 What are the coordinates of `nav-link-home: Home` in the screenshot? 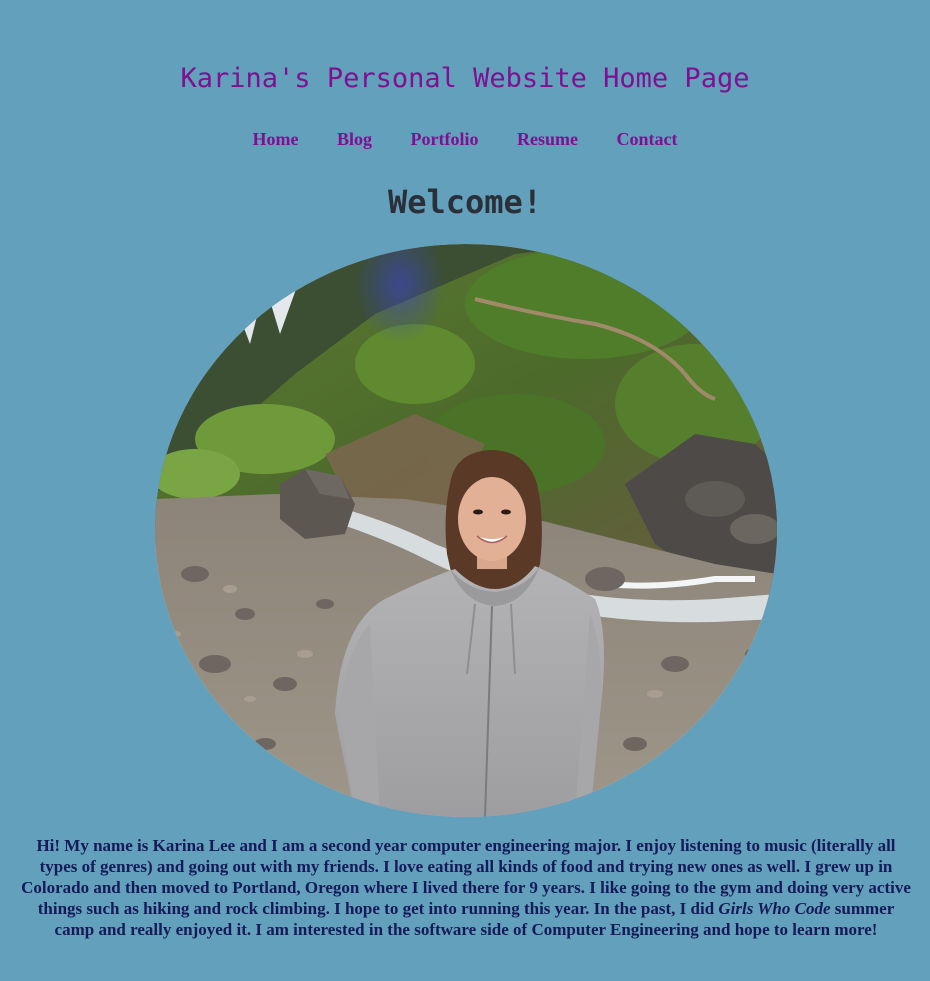 It's located at (276, 139).